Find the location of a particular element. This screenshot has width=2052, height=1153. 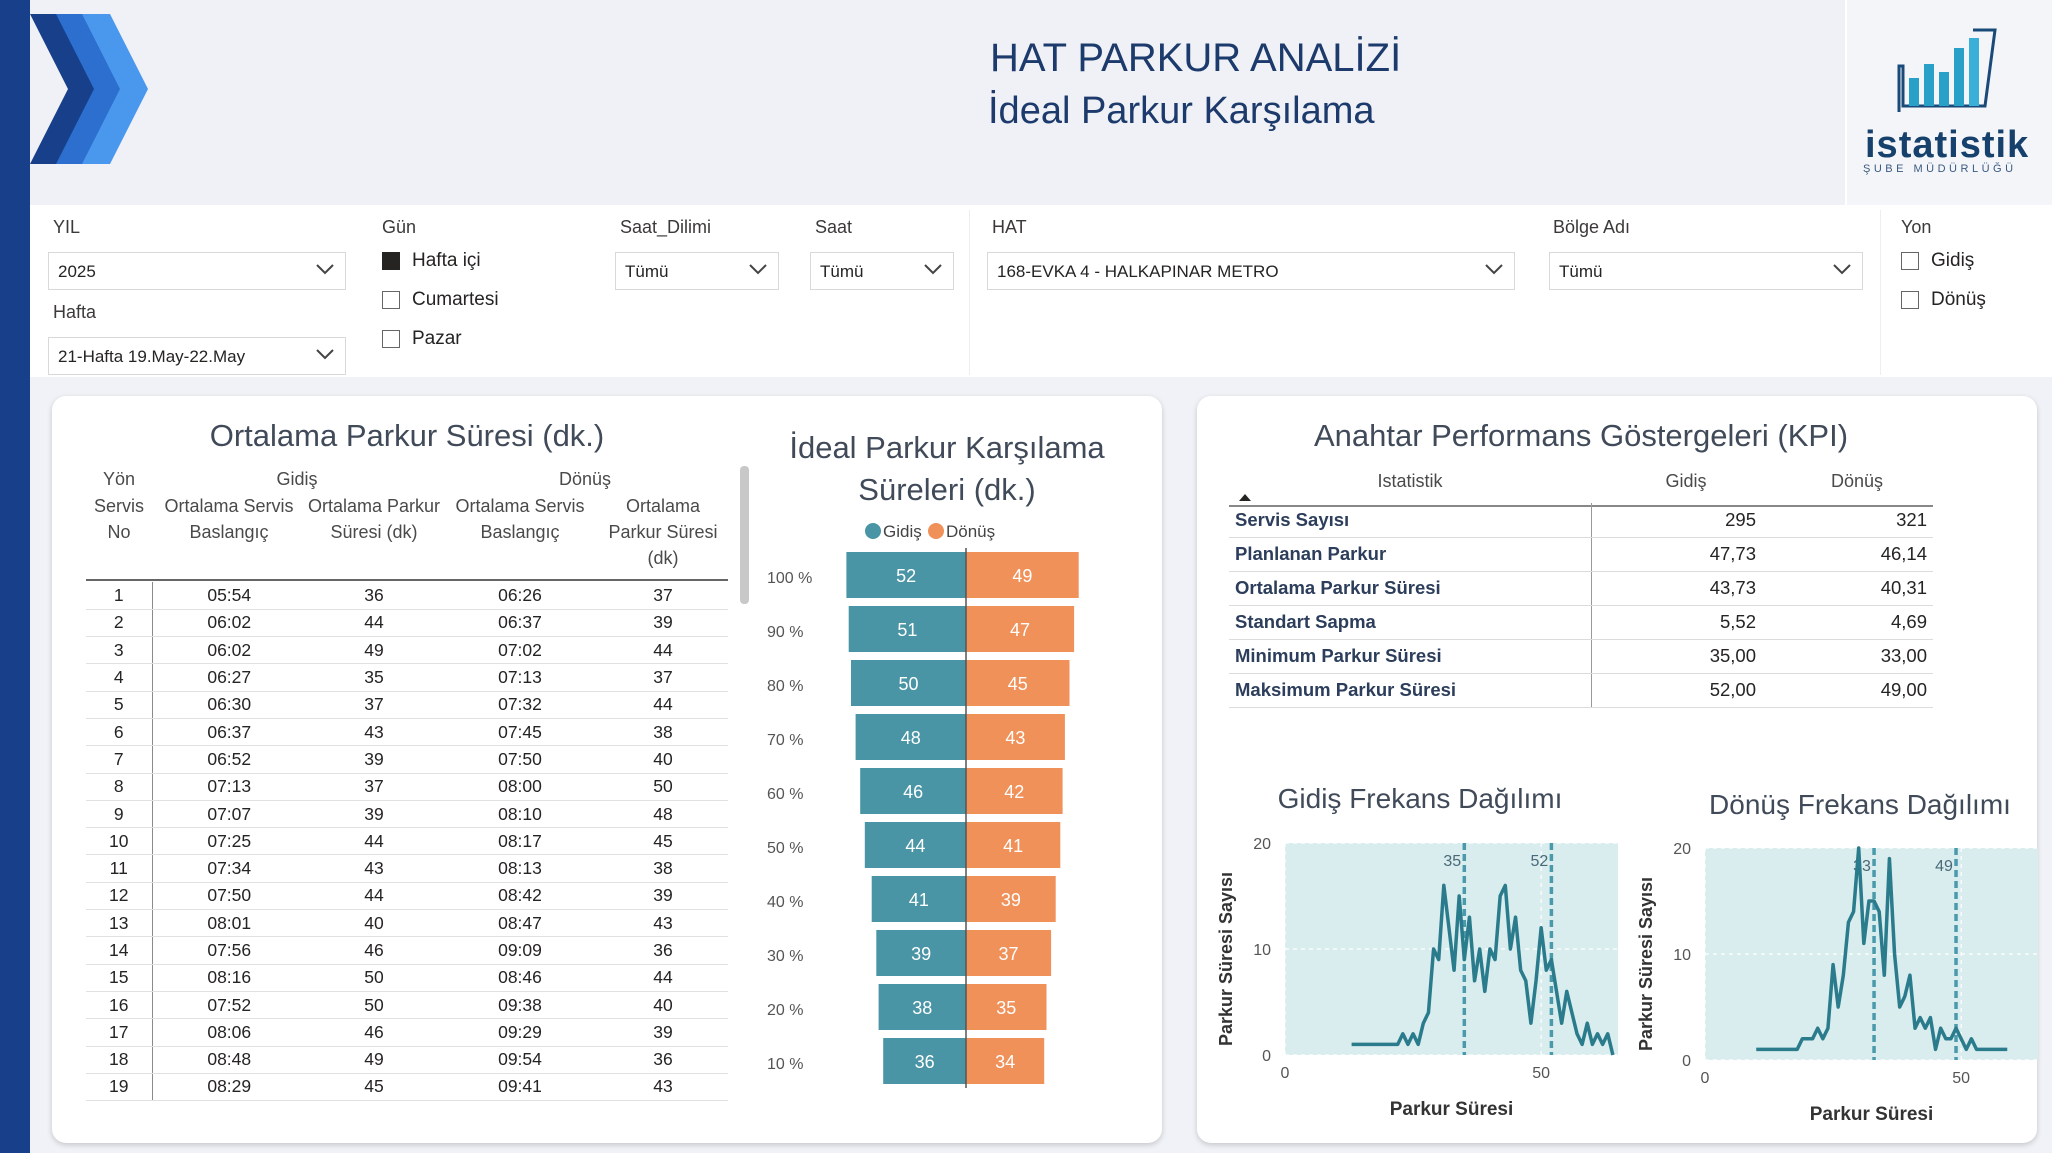

donus-bar-label: 47 is located at coordinates (1020, 630).